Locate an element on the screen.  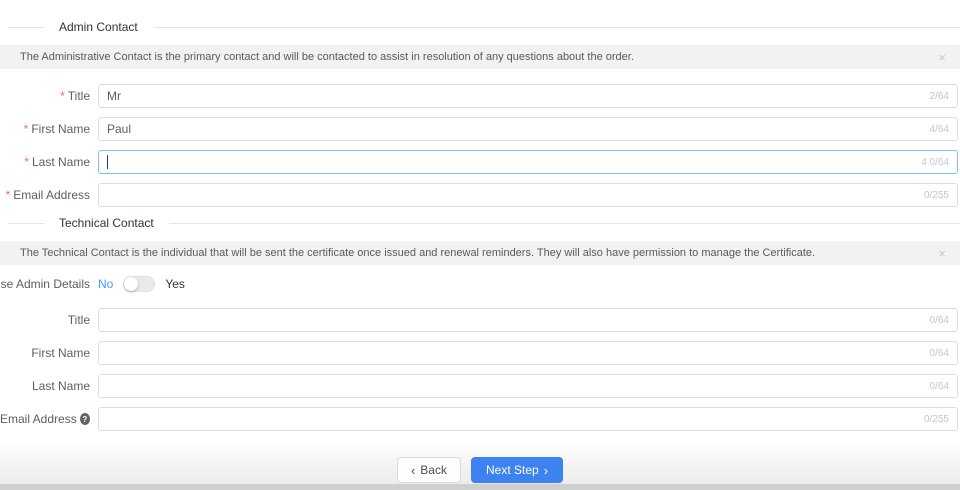
admin-last-name-label: * Last Name is located at coordinates (45, 162).